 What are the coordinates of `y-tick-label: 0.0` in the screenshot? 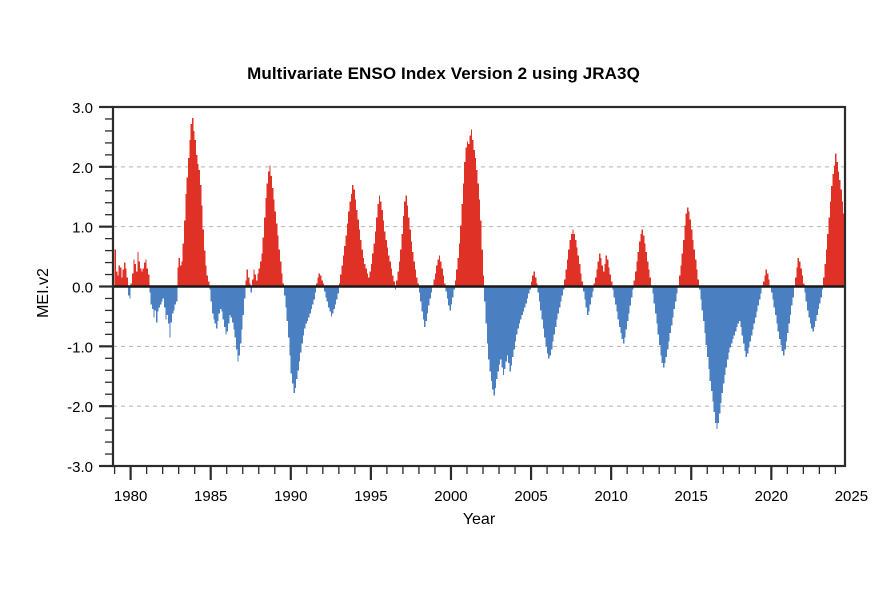 It's located at (82, 288).